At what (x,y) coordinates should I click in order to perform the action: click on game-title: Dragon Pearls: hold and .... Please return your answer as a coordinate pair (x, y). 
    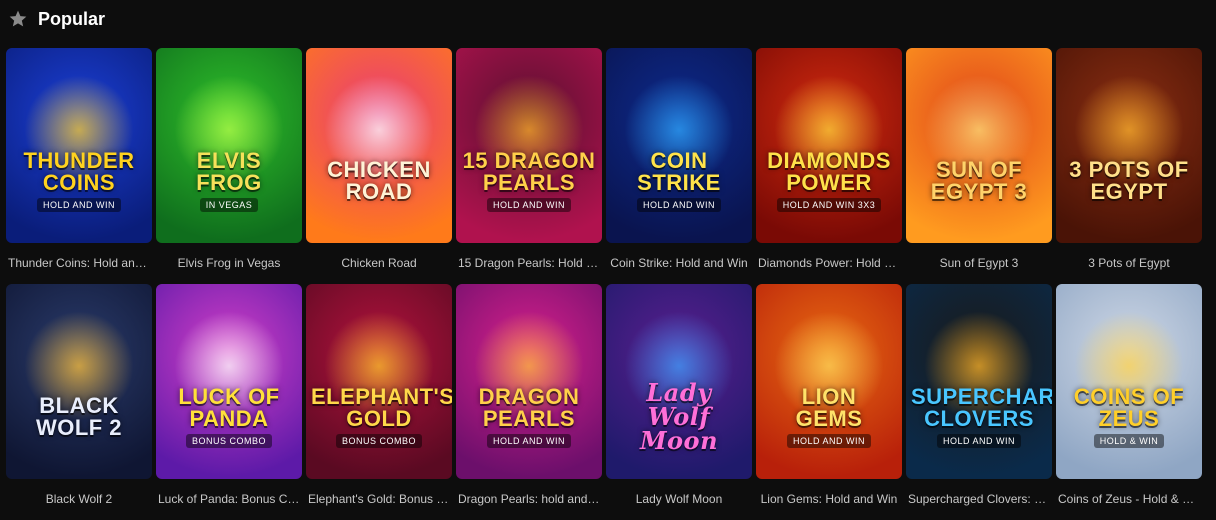
    Looking at the image, I should click on (529, 499).